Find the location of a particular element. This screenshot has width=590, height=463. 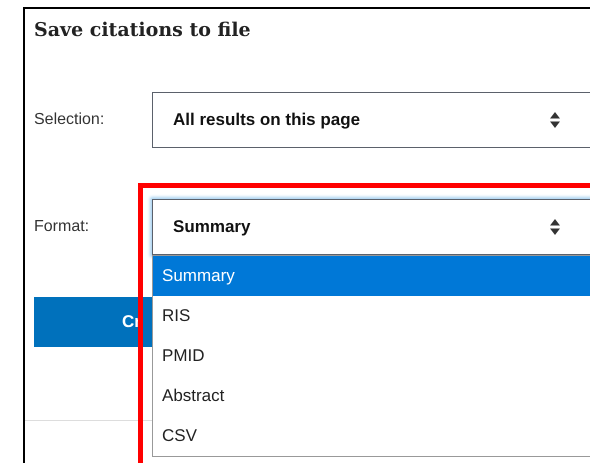

field-label: Format: is located at coordinates (62, 227).